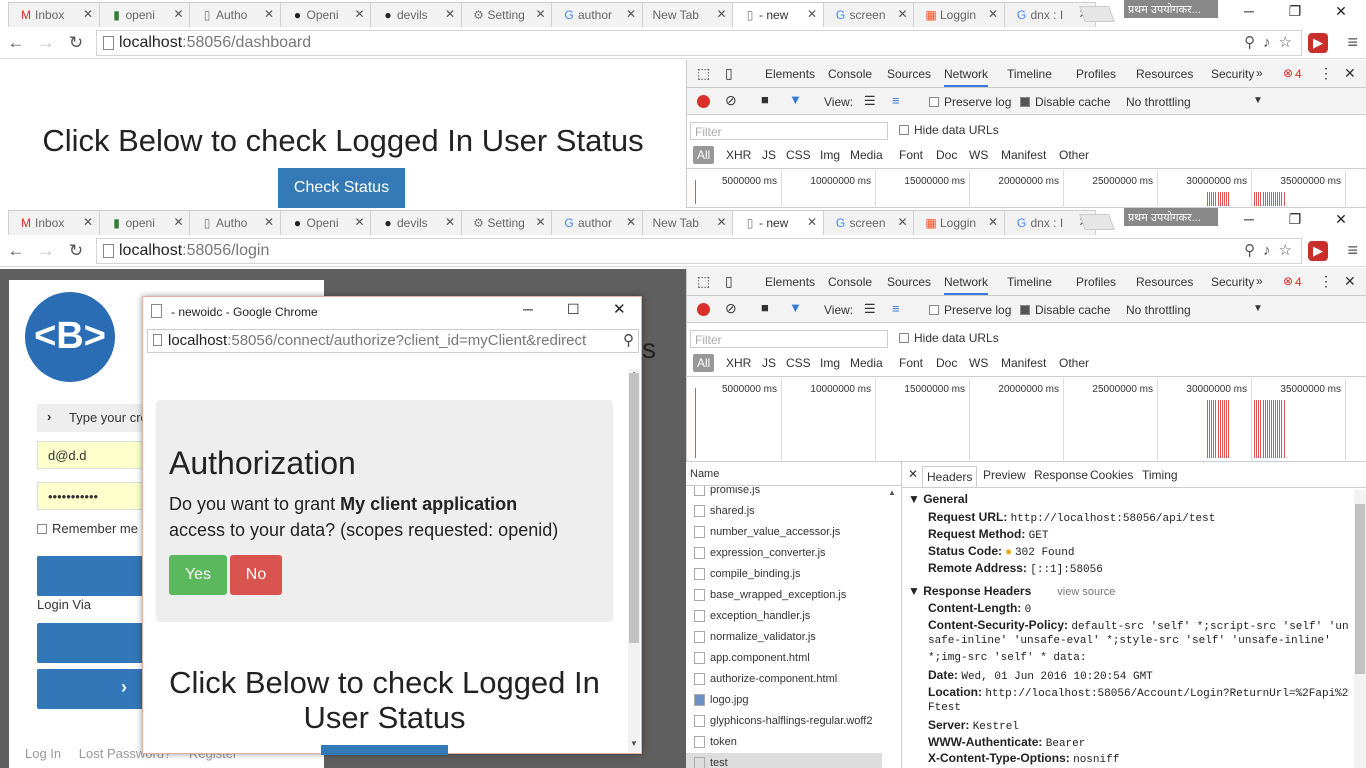  I want to click on restore-icon: ❐, so click(1295, 11).